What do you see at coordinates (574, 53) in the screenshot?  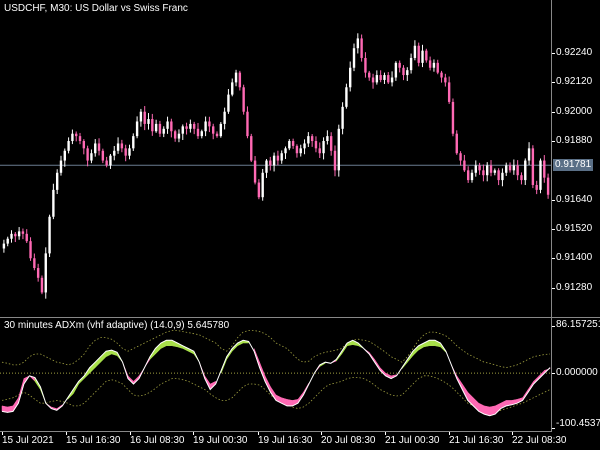 I see `price-label: 0.92240` at bounding box center [574, 53].